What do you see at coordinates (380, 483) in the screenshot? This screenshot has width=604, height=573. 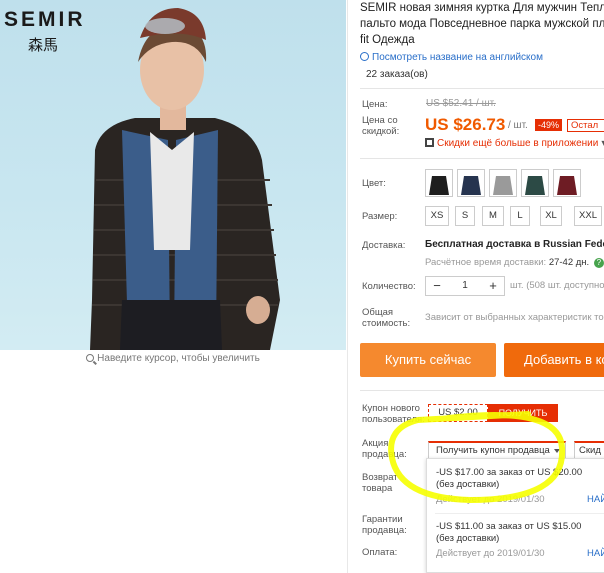 I see `return-label: Возврат товара` at bounding box center [380, 483].